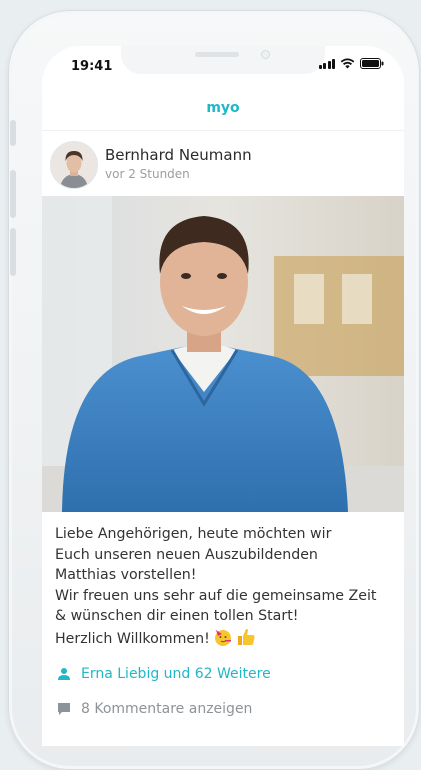 Image resolution: width=421 pixels, height=770 pixels. Describe the element at coordinates (147, 174) in the screenshot. I see `post-timestamp: vor 2 Stunden` at that location.